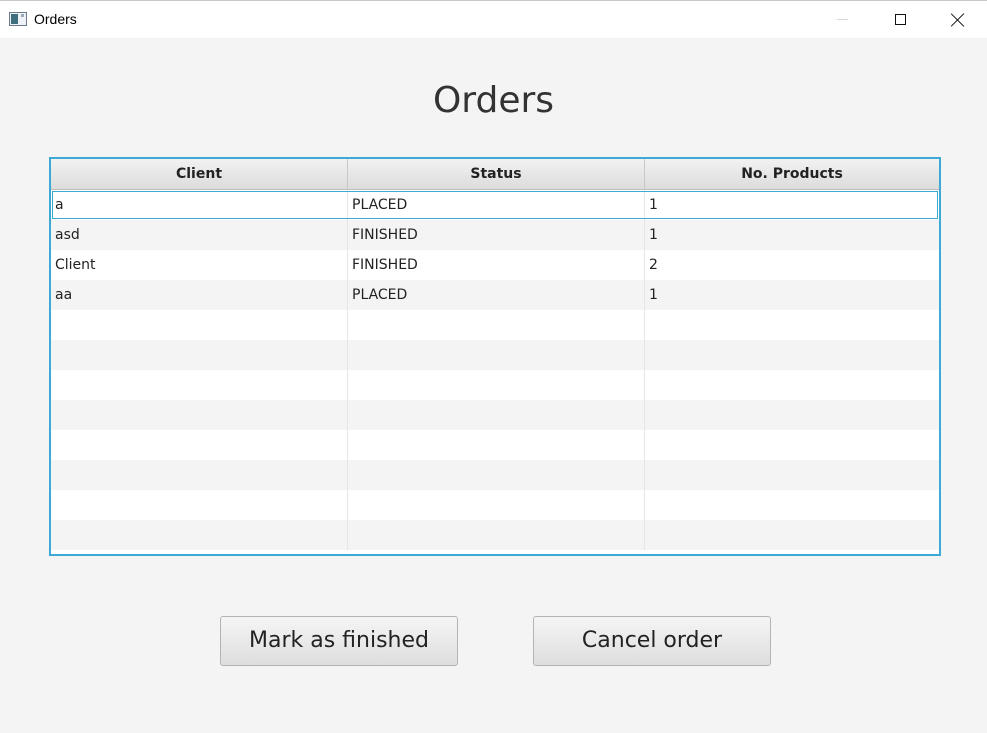 The height and width of the screenshot is (733, 987). What do you see at coordinates (199, 174) in the screenshot?
I see `column-header-client: Client` at bounding box center [199, 174].